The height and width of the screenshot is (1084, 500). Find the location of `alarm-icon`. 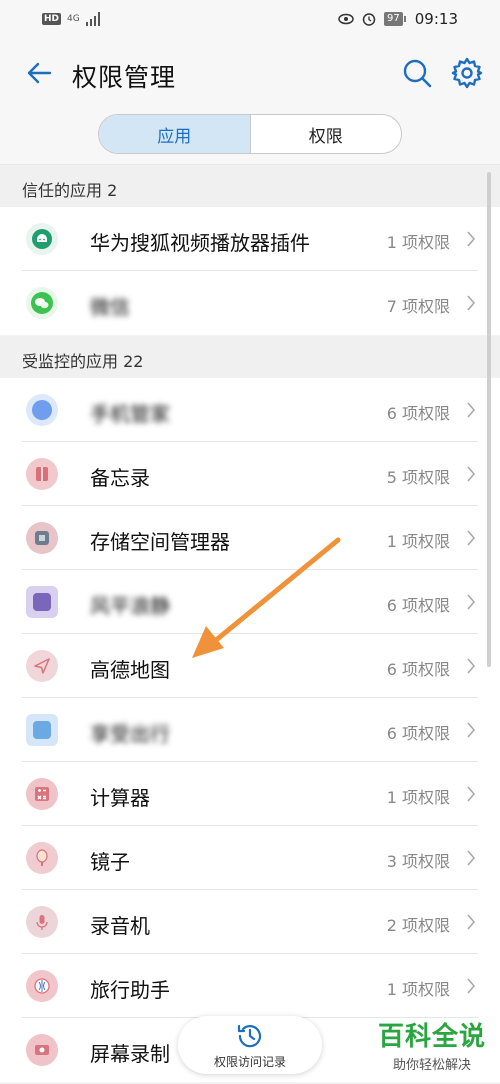

alarm-icon is located at coordinates (369, 19).